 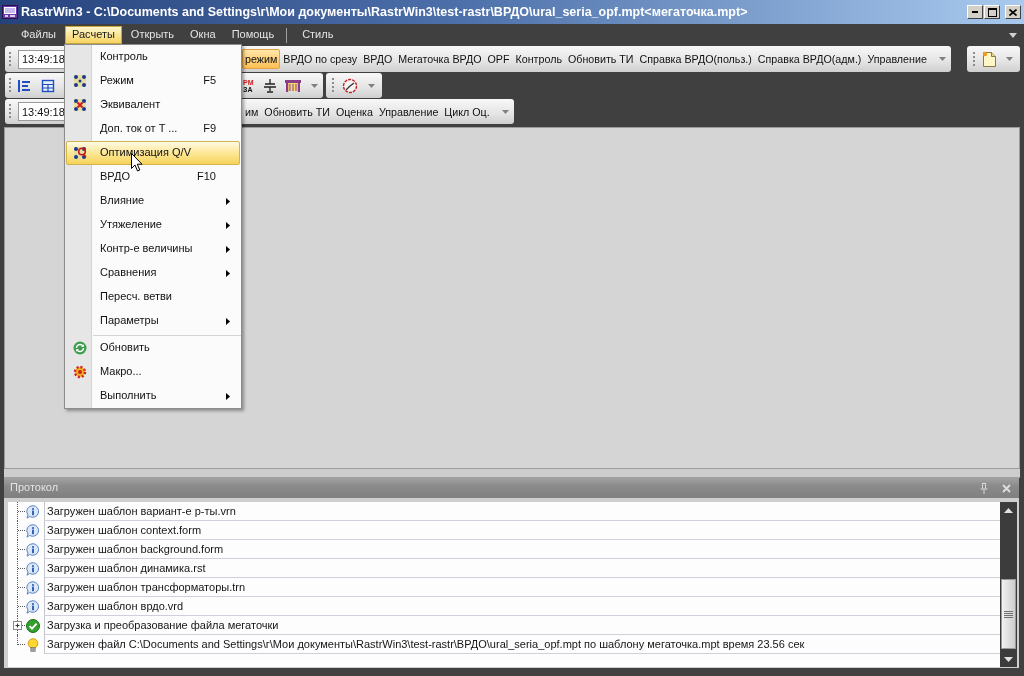 I want to click on toolbar-button: Цикл Оц., so click(x=467, y=111).